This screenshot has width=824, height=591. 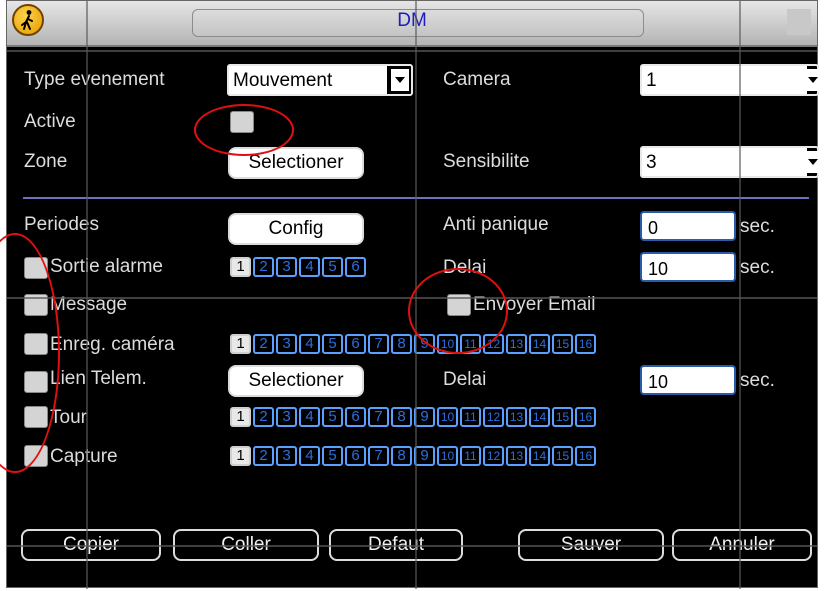 I want to click on window-title: DM, so click(x=412, y=20).